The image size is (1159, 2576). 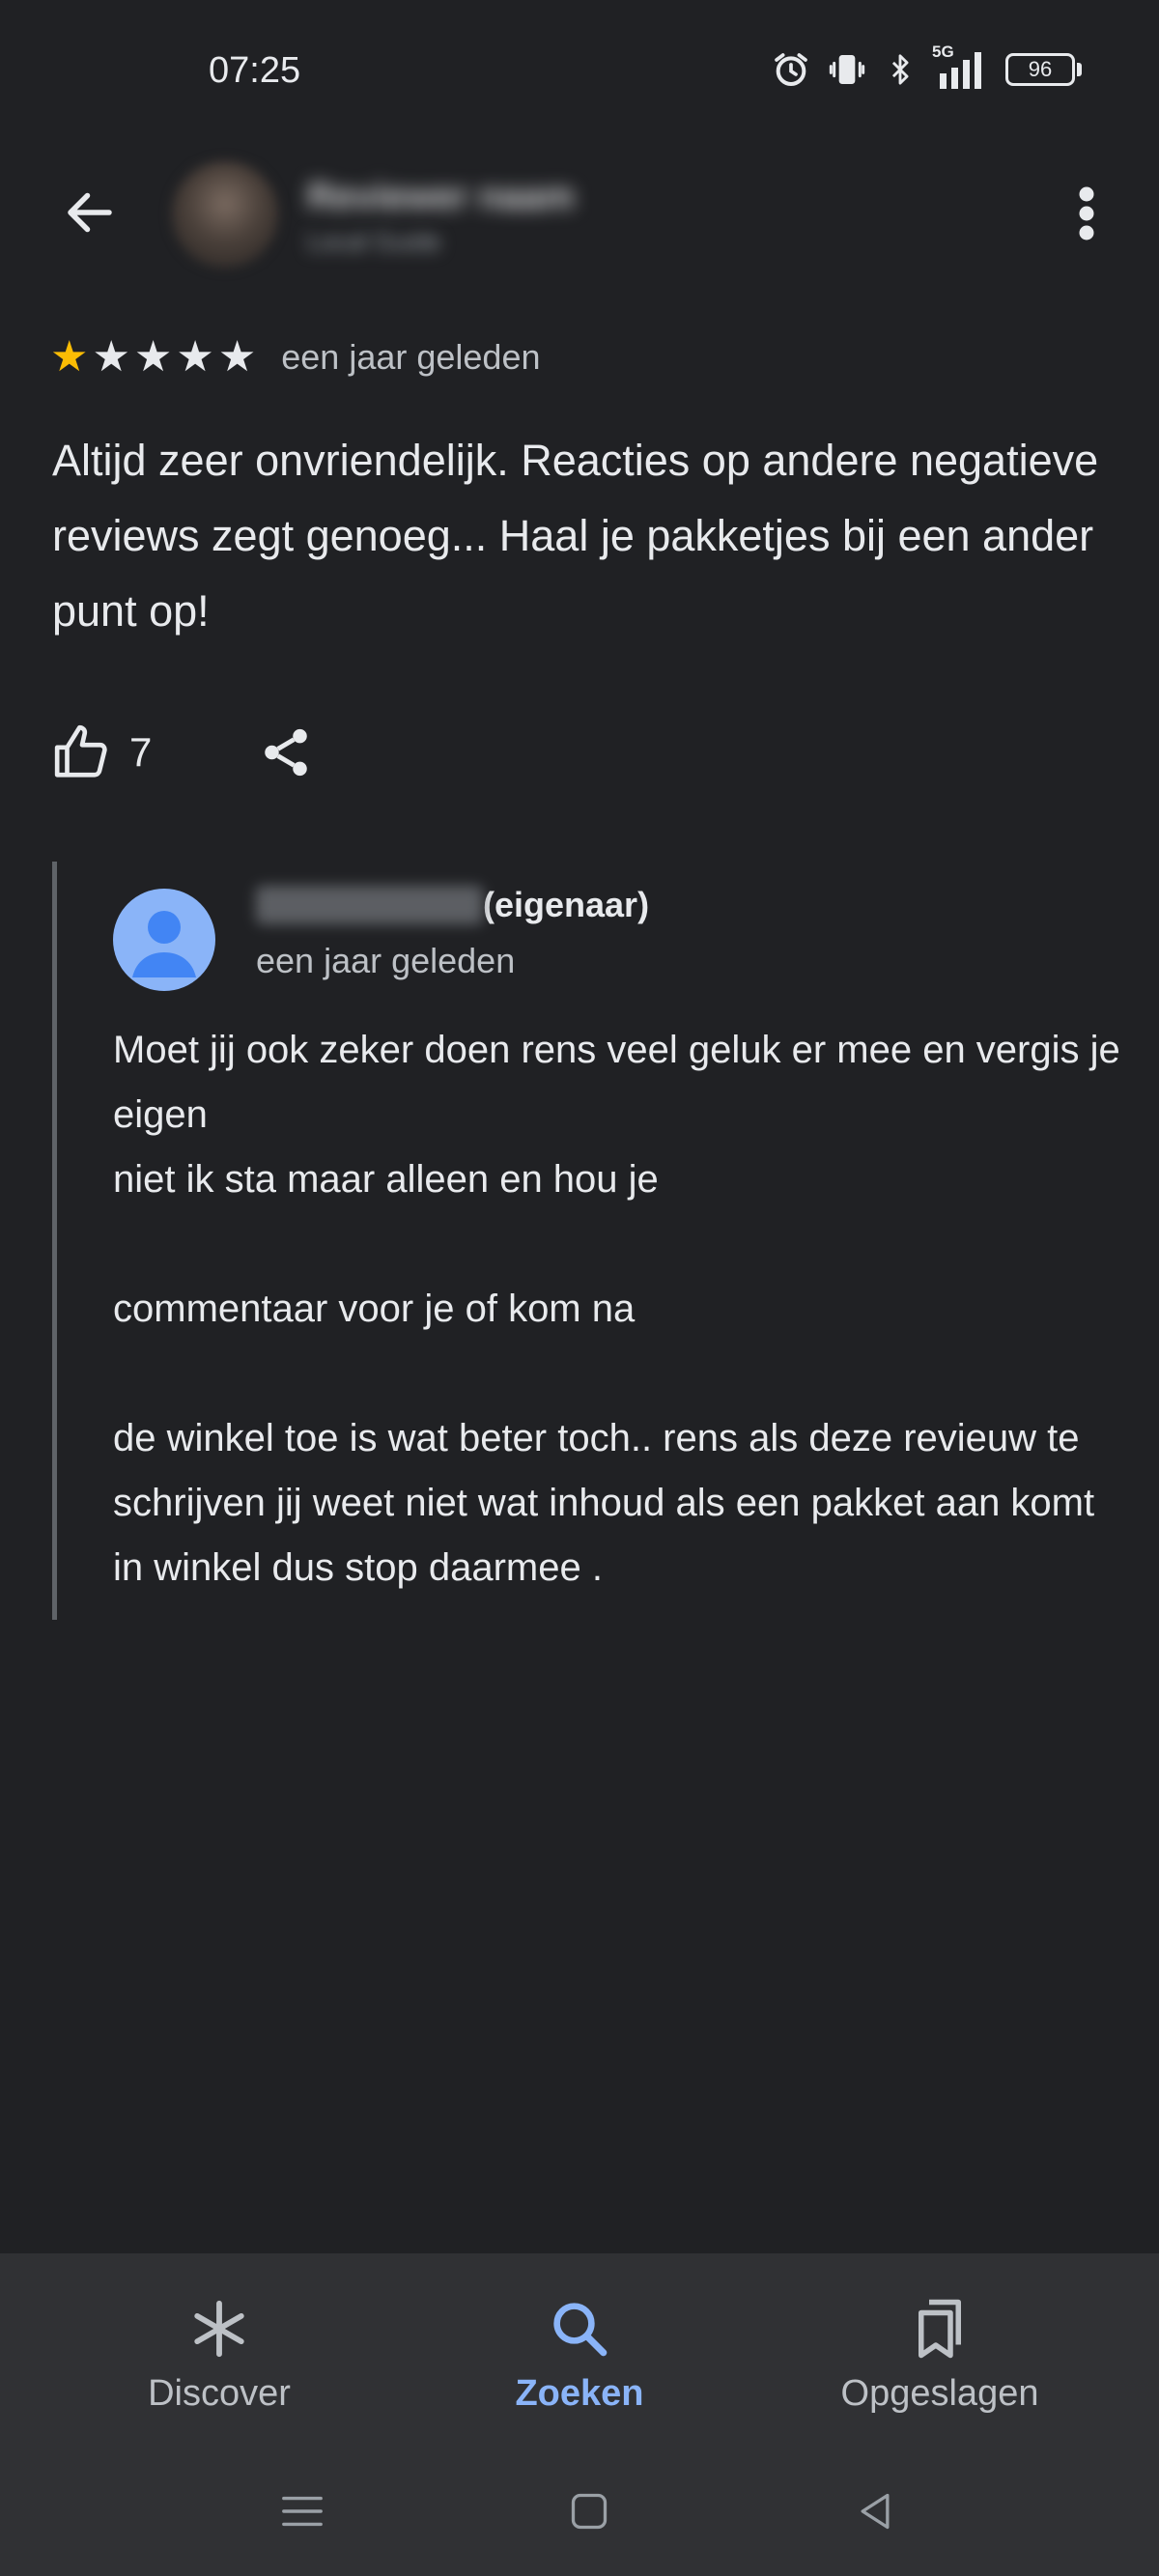 What do you see at coordinates (901, 69) in the screenshot?
I see `bluetooth-icon` at bounding box center [901, 69].